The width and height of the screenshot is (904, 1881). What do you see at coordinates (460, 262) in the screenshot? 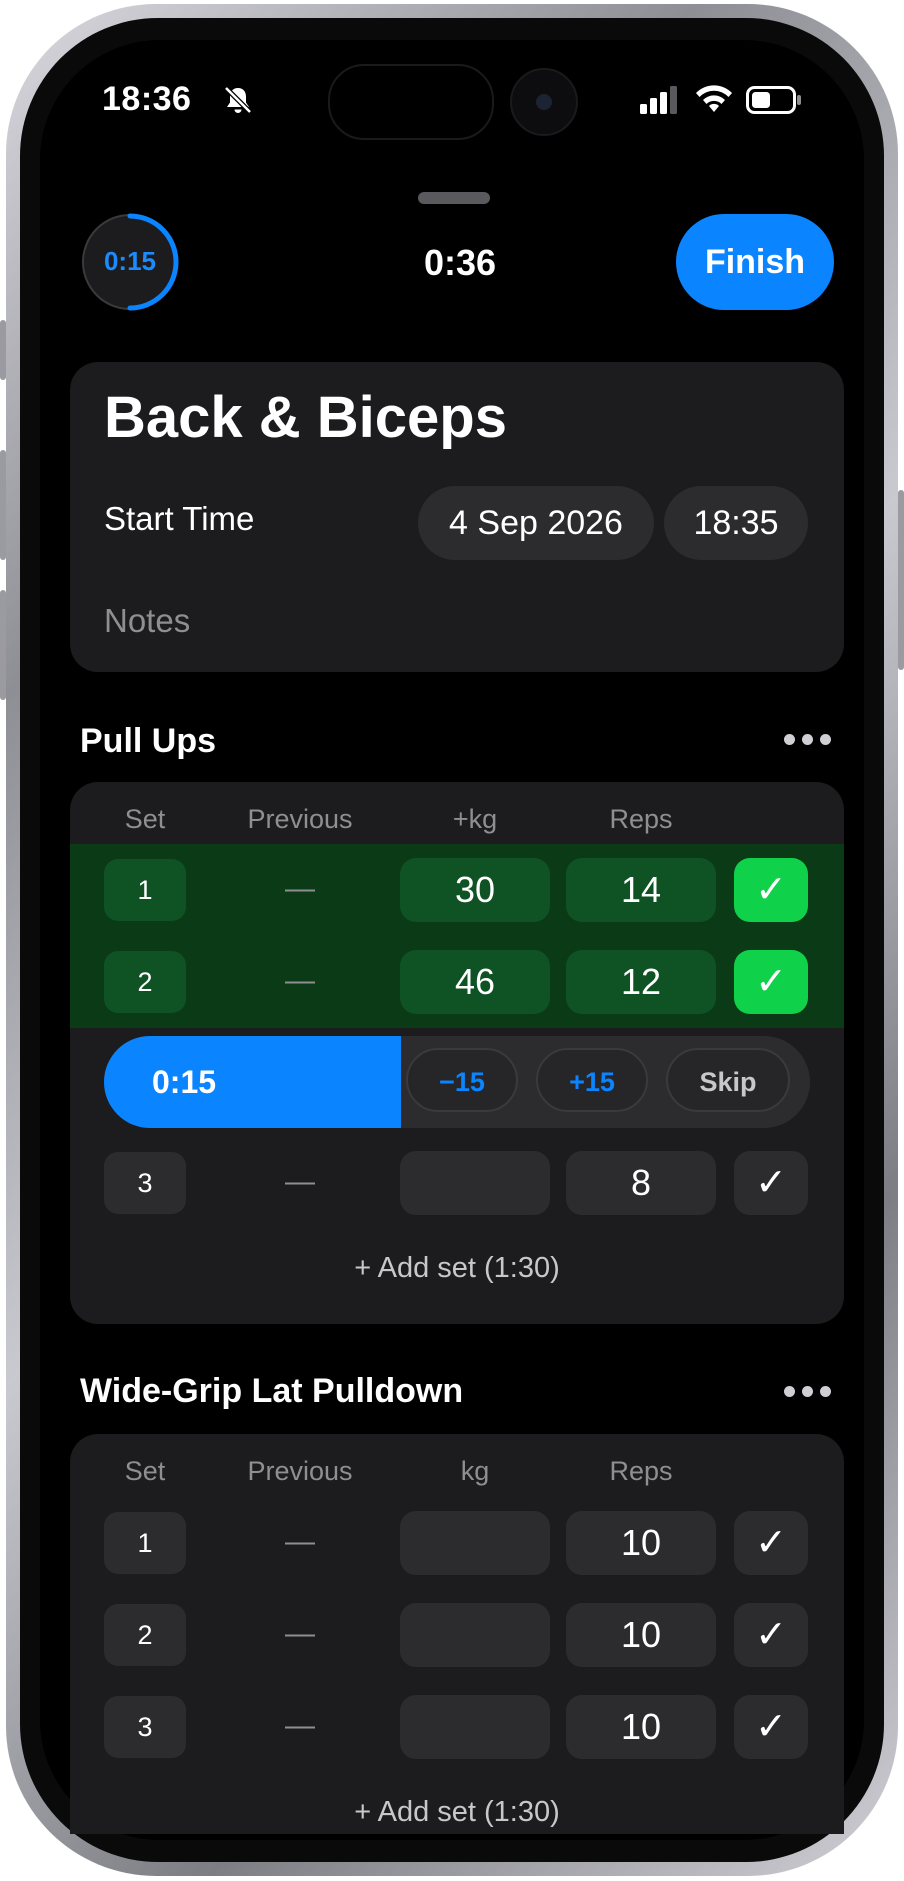
I see `elapsed-time: 0:36` at bounding box center [460, 262].